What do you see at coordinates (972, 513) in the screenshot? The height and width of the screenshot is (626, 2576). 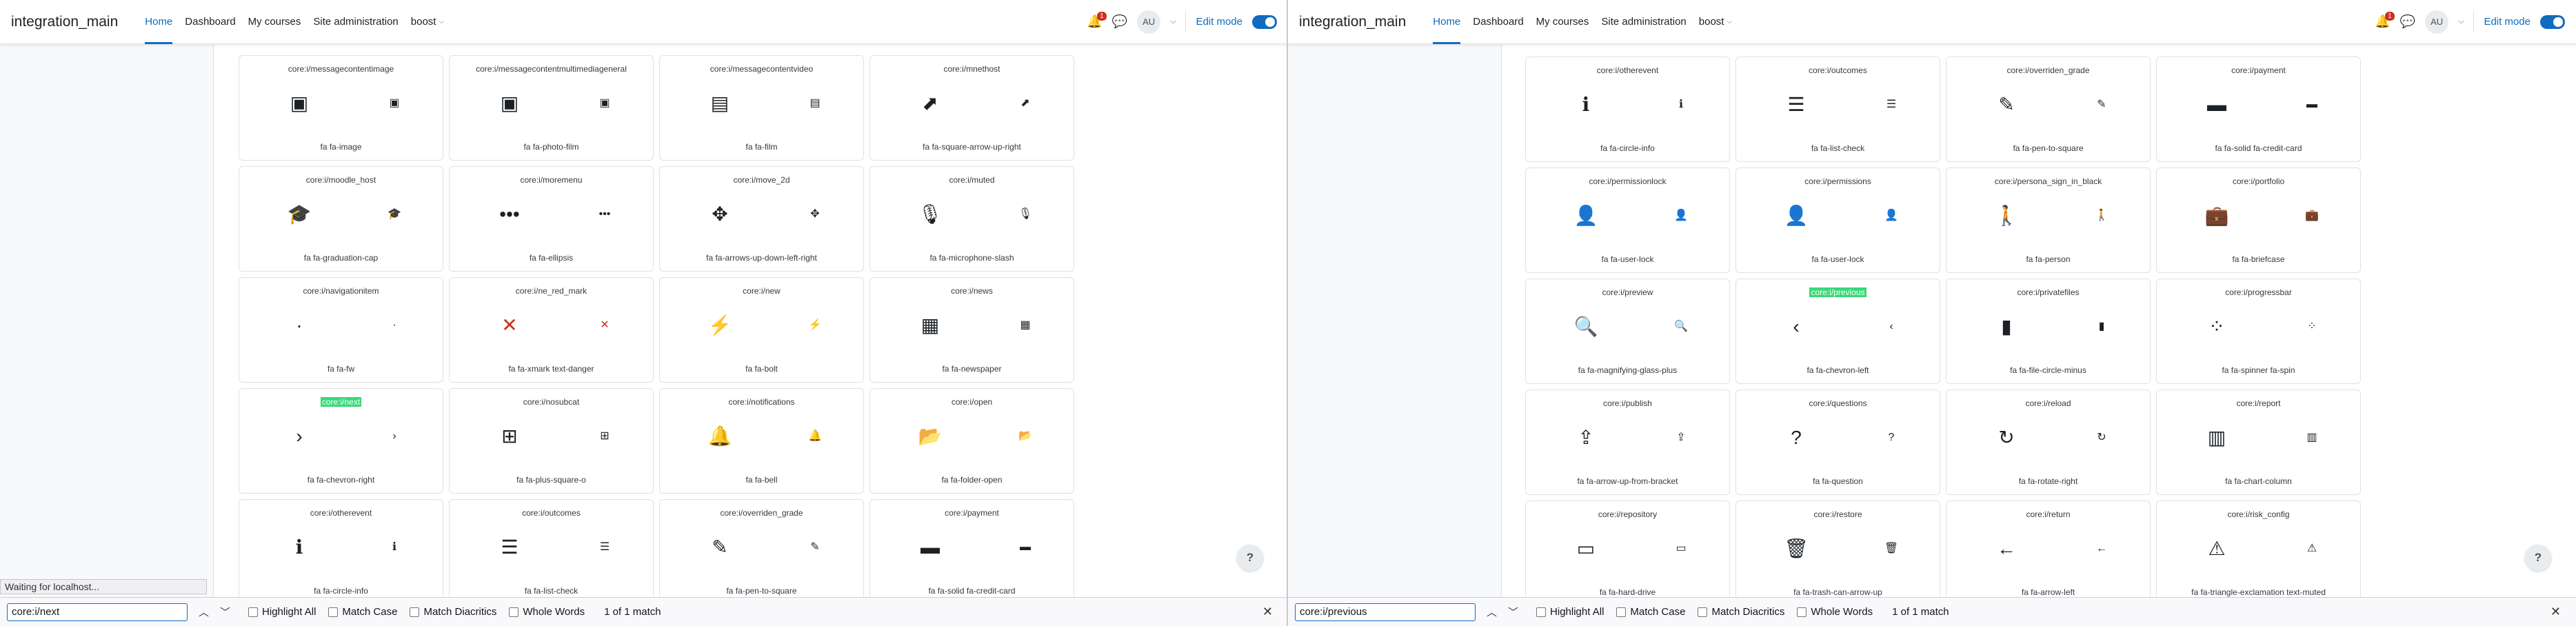 I see `icon-identifier-text: core:i/payment` at bounding box center [972, 513].